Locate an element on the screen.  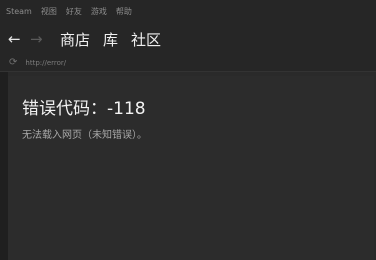
error-message: 无法载入网页（未知错误）。 is located at coordinates (84, 135).